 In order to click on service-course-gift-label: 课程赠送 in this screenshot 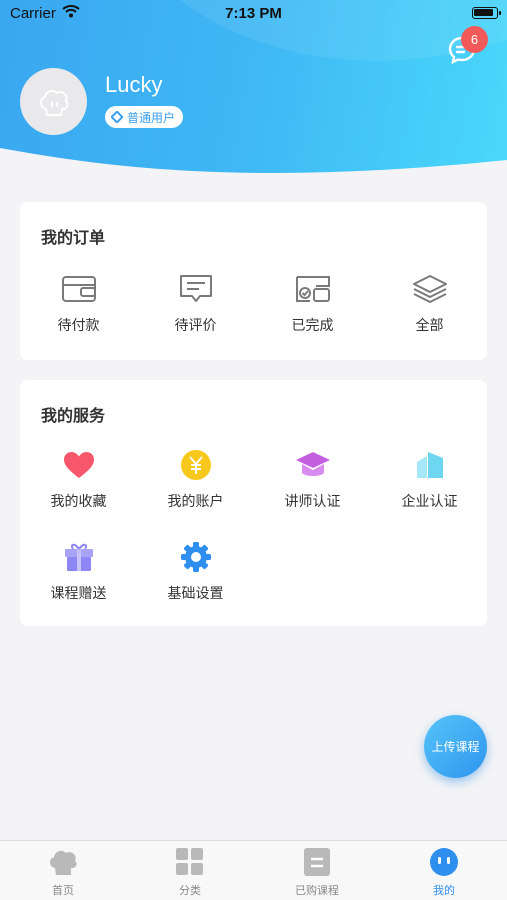, I will do `click(78, 594)`.